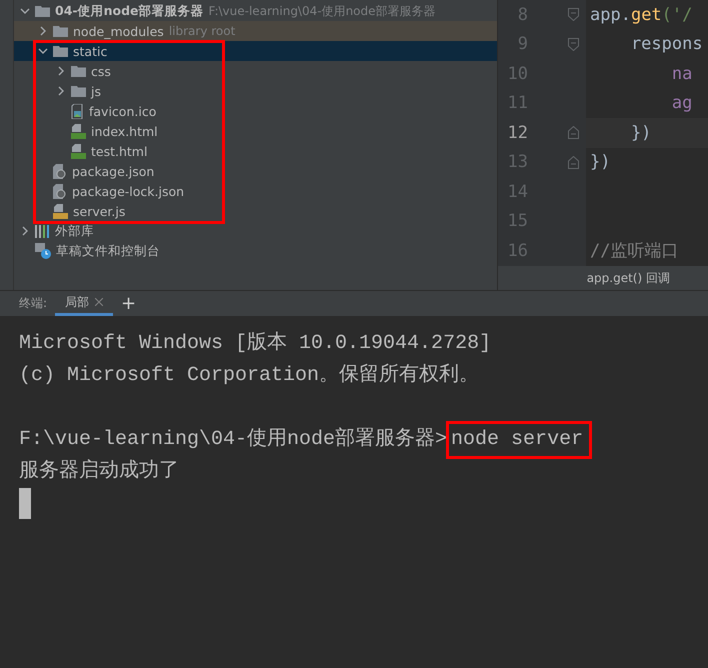 This screenshot has width=708, height=668. What do you see at coordinates (128, 303) in the screenshot?
I see `new-tab-button: +` at bounding box center [128, 303].